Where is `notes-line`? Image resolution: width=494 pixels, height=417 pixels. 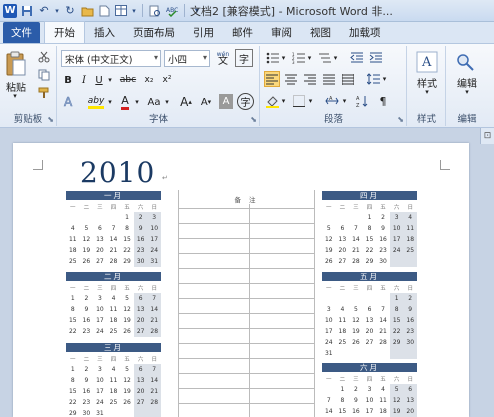
notes-line is located at coordinates (246, 313).